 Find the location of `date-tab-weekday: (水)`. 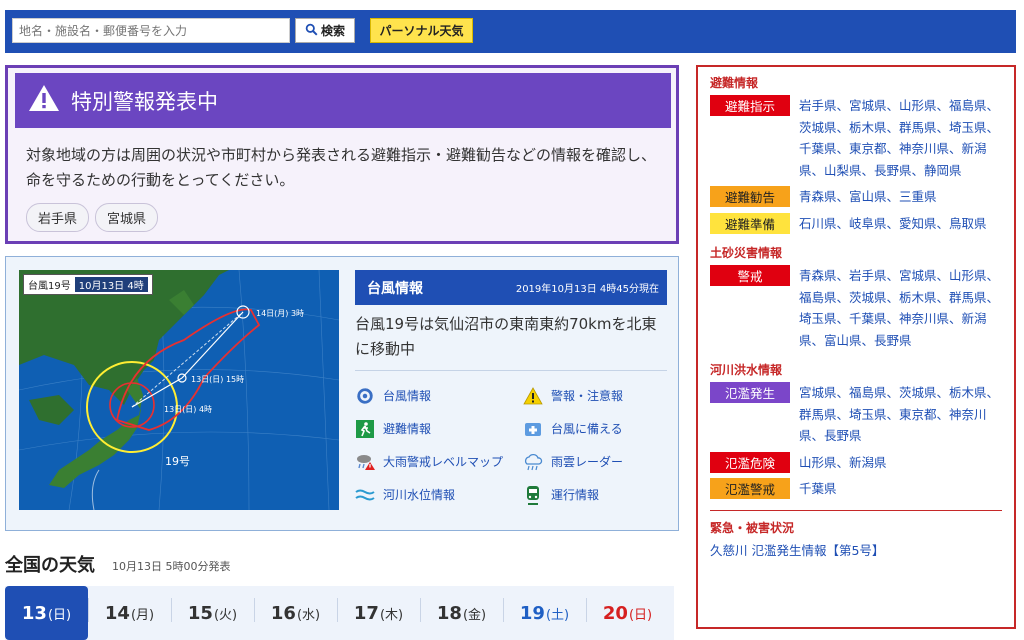

date-tab-weekday: (水) is located at coordinates (308, 615).